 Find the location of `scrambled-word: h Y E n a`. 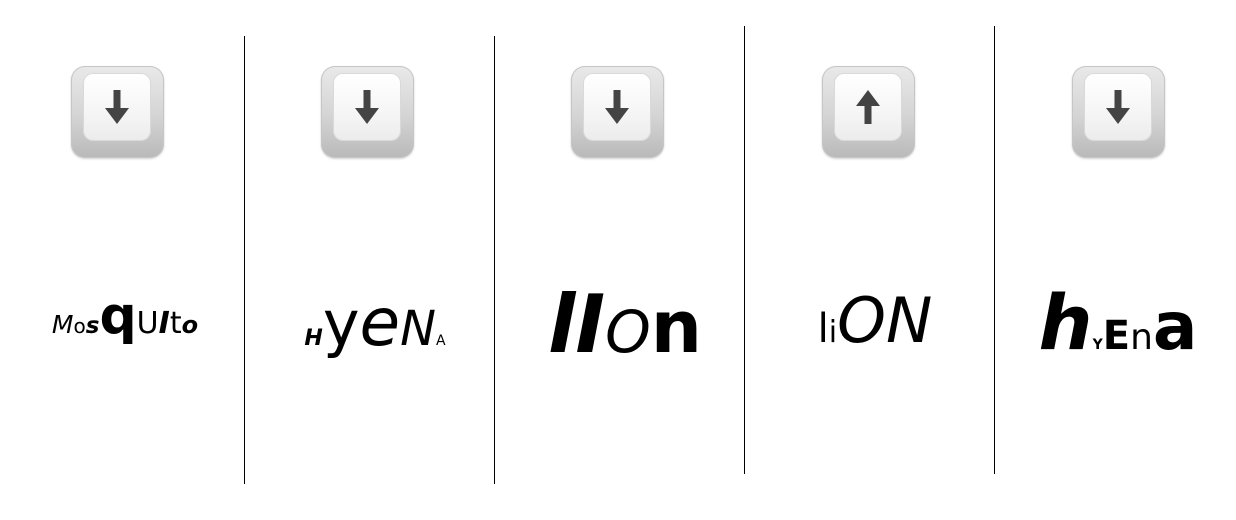

scrambled-word: h Y E n a is located at coordinates (1118, 327).